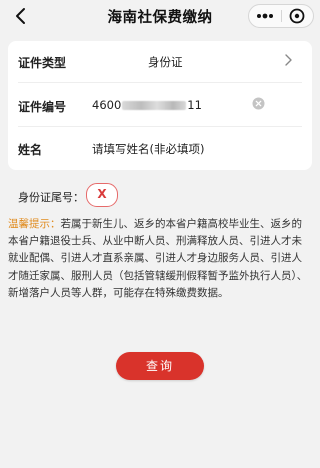  I want to click on cert-number-label: 证件编号, so click(42, 107).